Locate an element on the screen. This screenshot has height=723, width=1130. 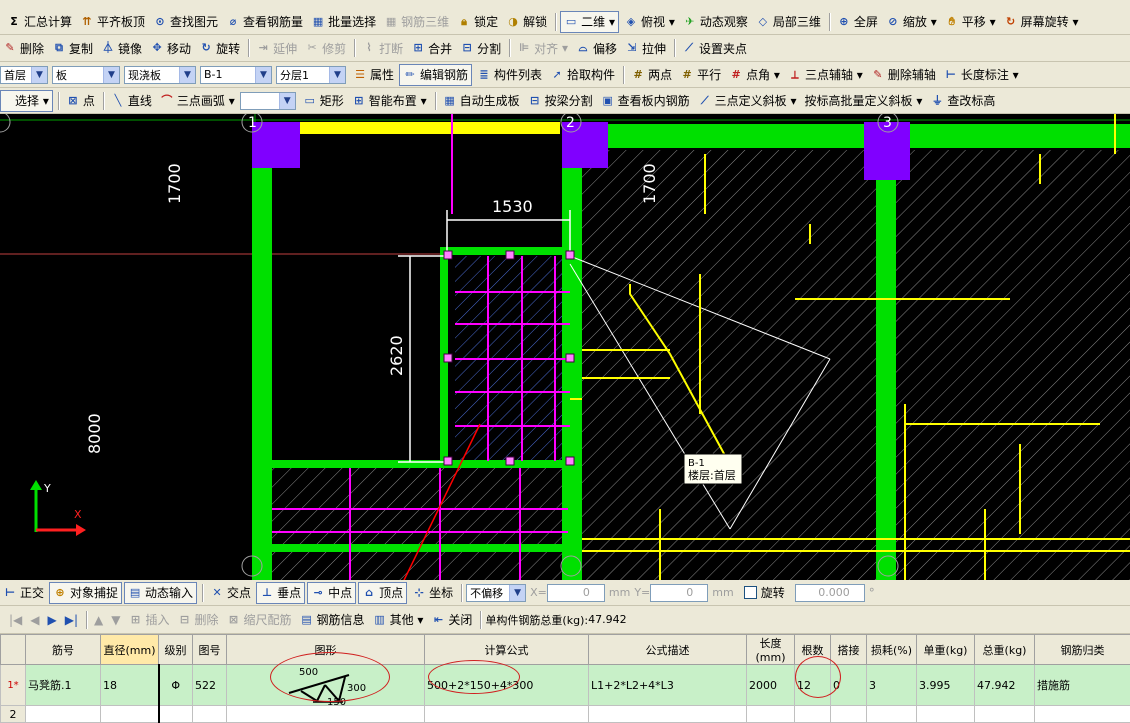
header-cell: 级别 is located at coordinates (176, 650).